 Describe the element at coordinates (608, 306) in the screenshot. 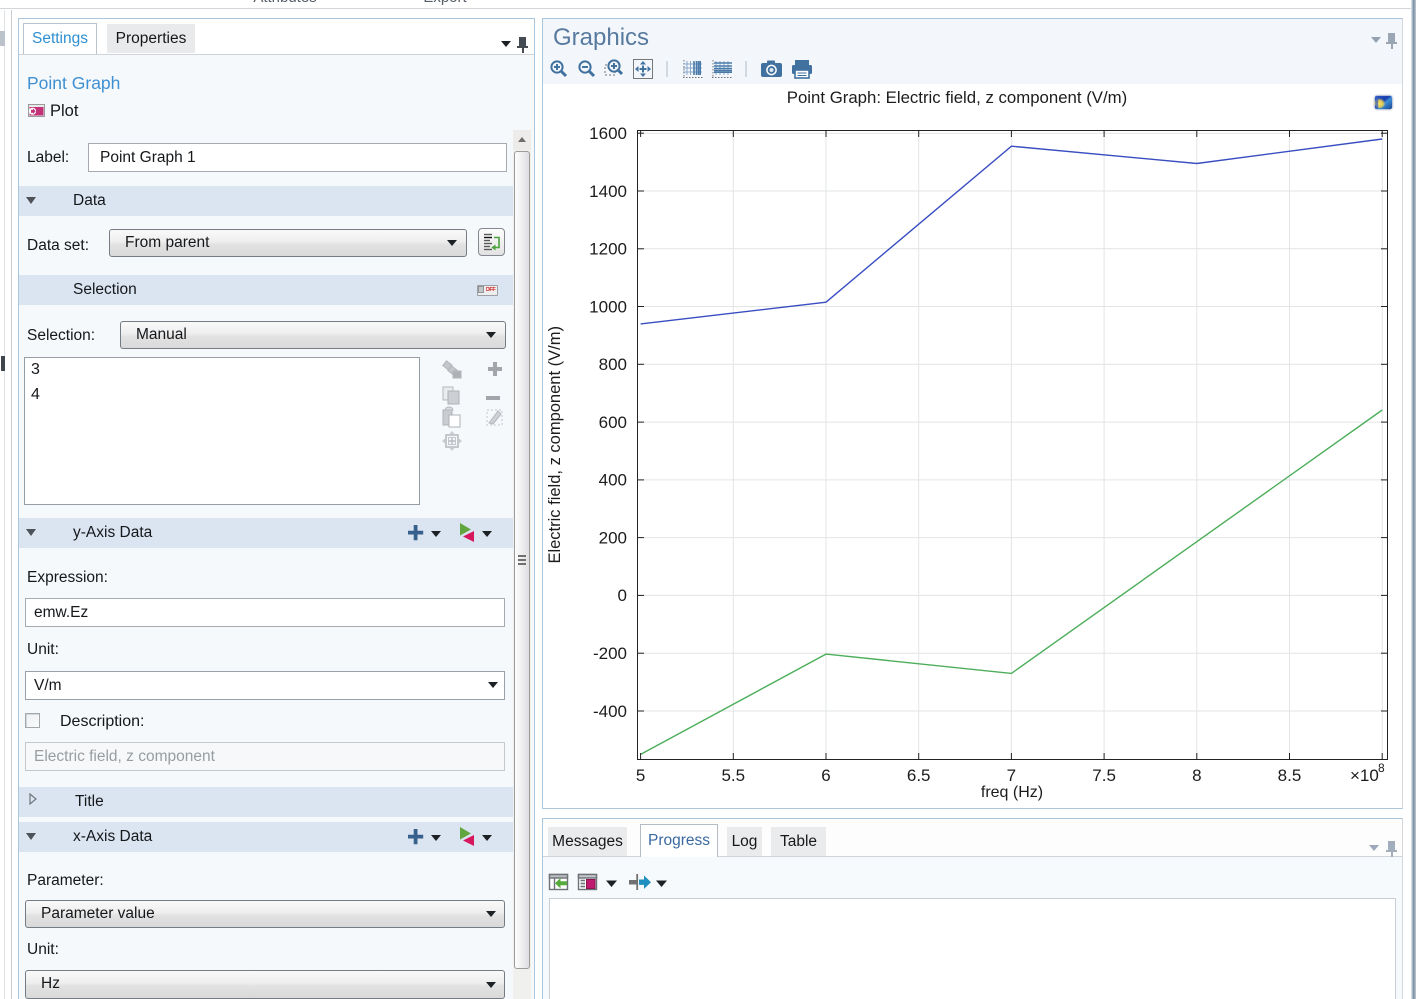

I see `svg-text: 1000` at that location.